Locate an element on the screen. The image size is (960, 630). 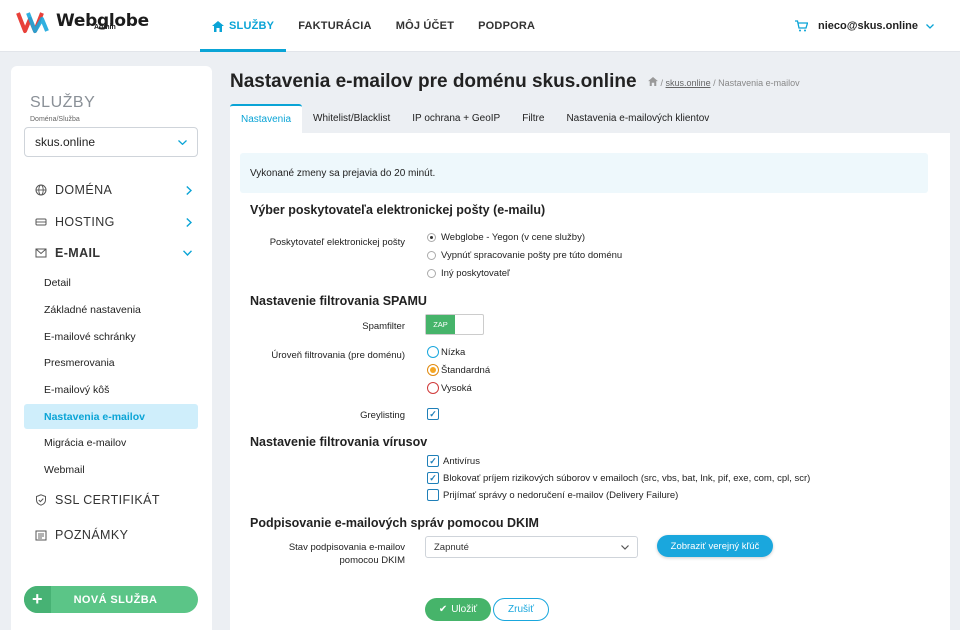
logo: Webglobe is located at coordinates (82, 22).